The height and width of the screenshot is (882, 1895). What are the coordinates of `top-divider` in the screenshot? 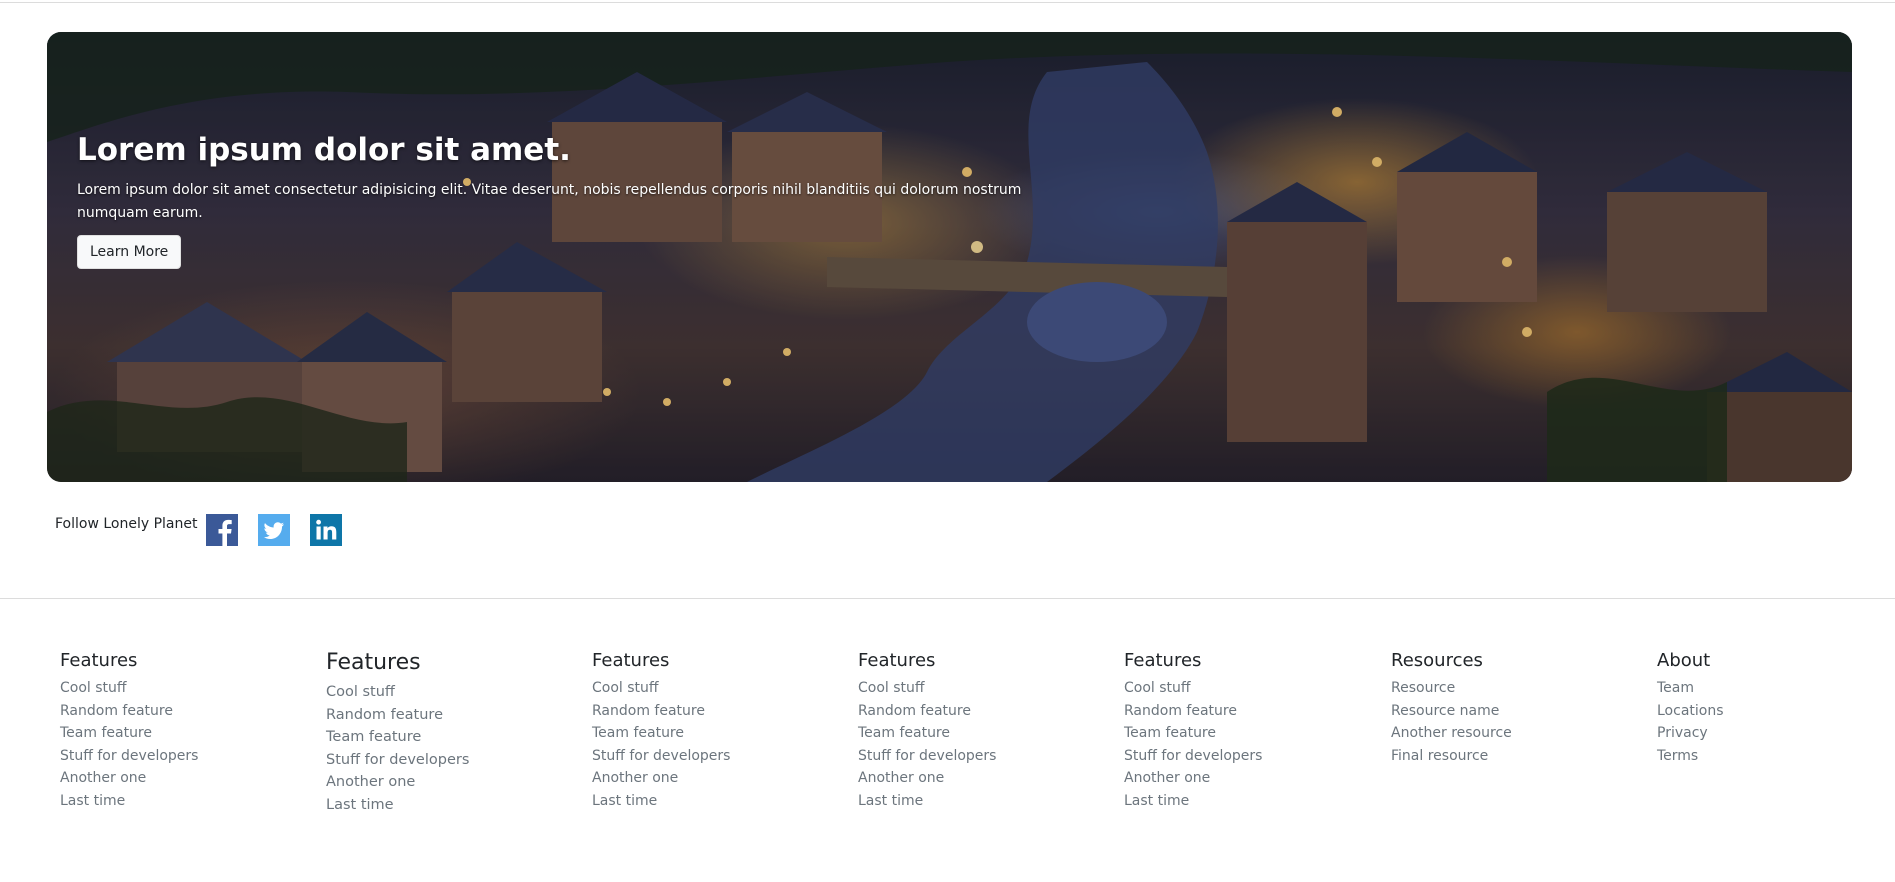 It's located at (947, 2).